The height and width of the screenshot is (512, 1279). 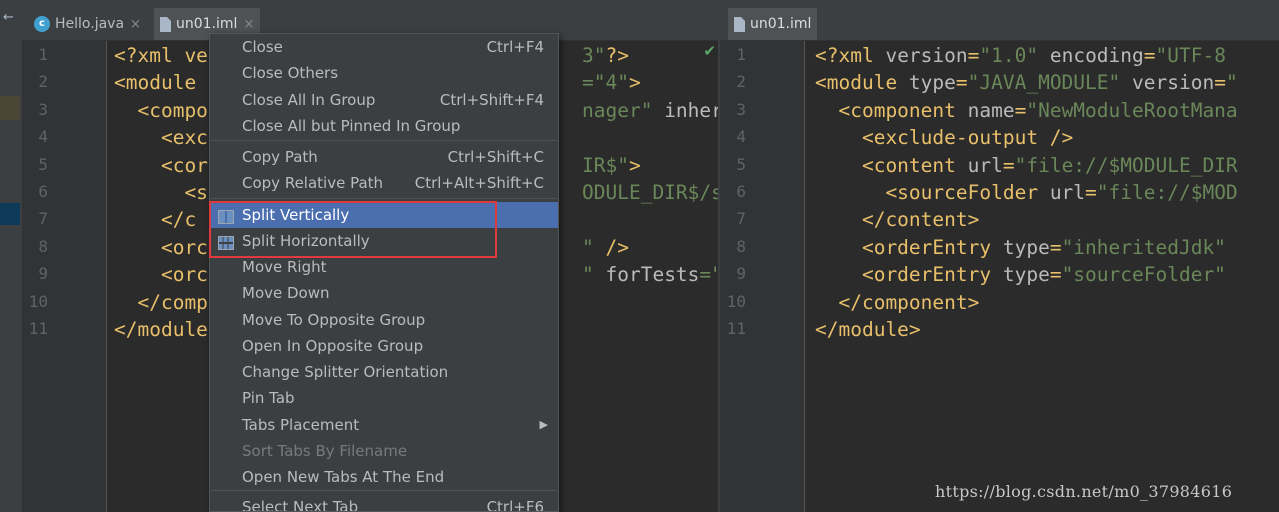 What do you see at coordinates (850, 55) in the screenshot?
I see `code-token: <?xml` at bounding box center [850, 55].